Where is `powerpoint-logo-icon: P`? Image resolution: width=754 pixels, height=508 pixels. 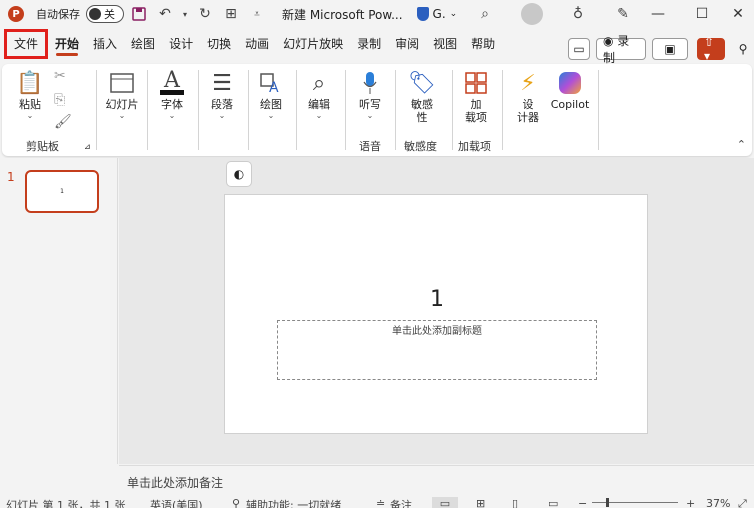 powerpoint-logo-icon: P is located at coordinates (16, 14).